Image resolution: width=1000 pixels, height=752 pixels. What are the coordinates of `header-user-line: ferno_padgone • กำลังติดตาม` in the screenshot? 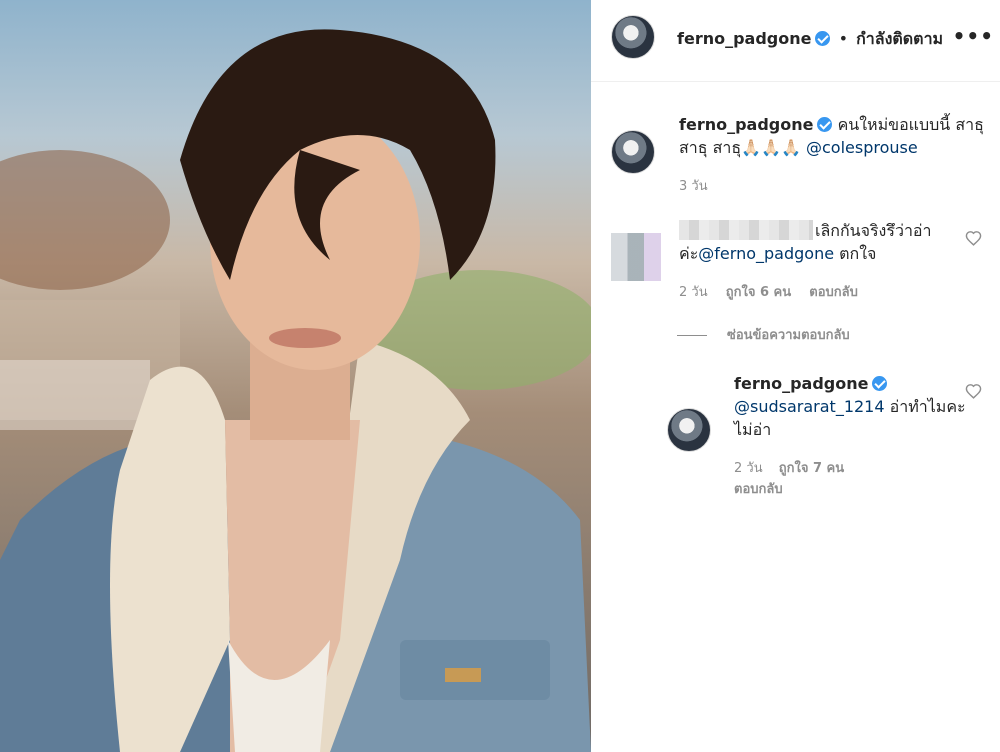 It's located at (810, 39).